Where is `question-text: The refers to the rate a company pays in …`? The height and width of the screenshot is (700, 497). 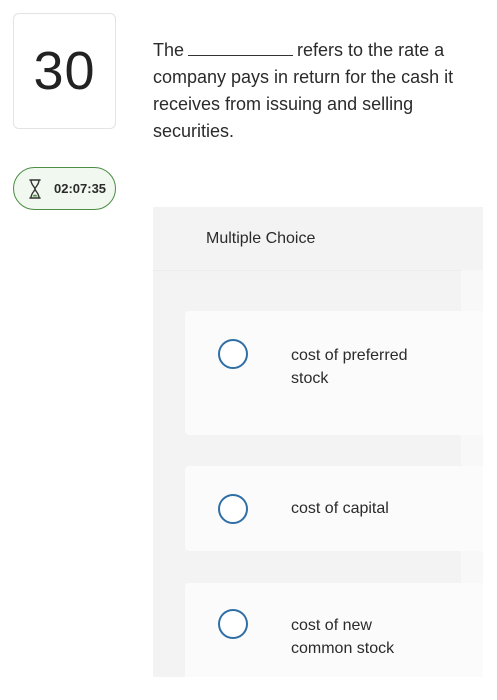 question-text: The refers to the rate a company pays in … is located at coordinates (313, 91).